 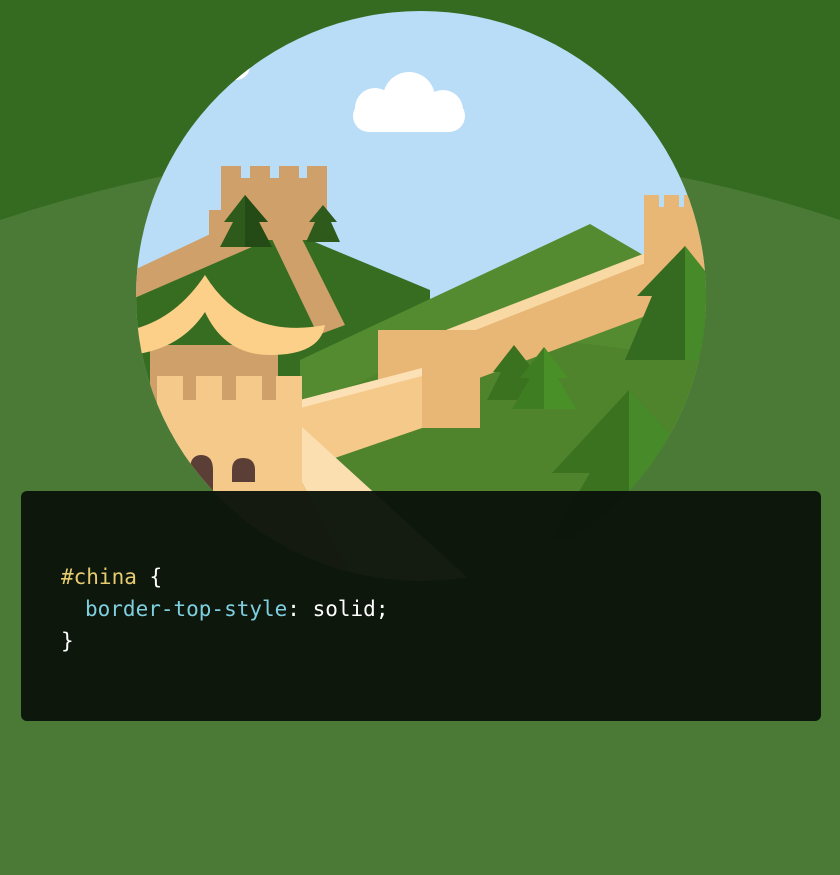 What do you see at coordinates (149, 577) in the screenshot?
I see `open-brace: {` at bounding box center [149, 577].